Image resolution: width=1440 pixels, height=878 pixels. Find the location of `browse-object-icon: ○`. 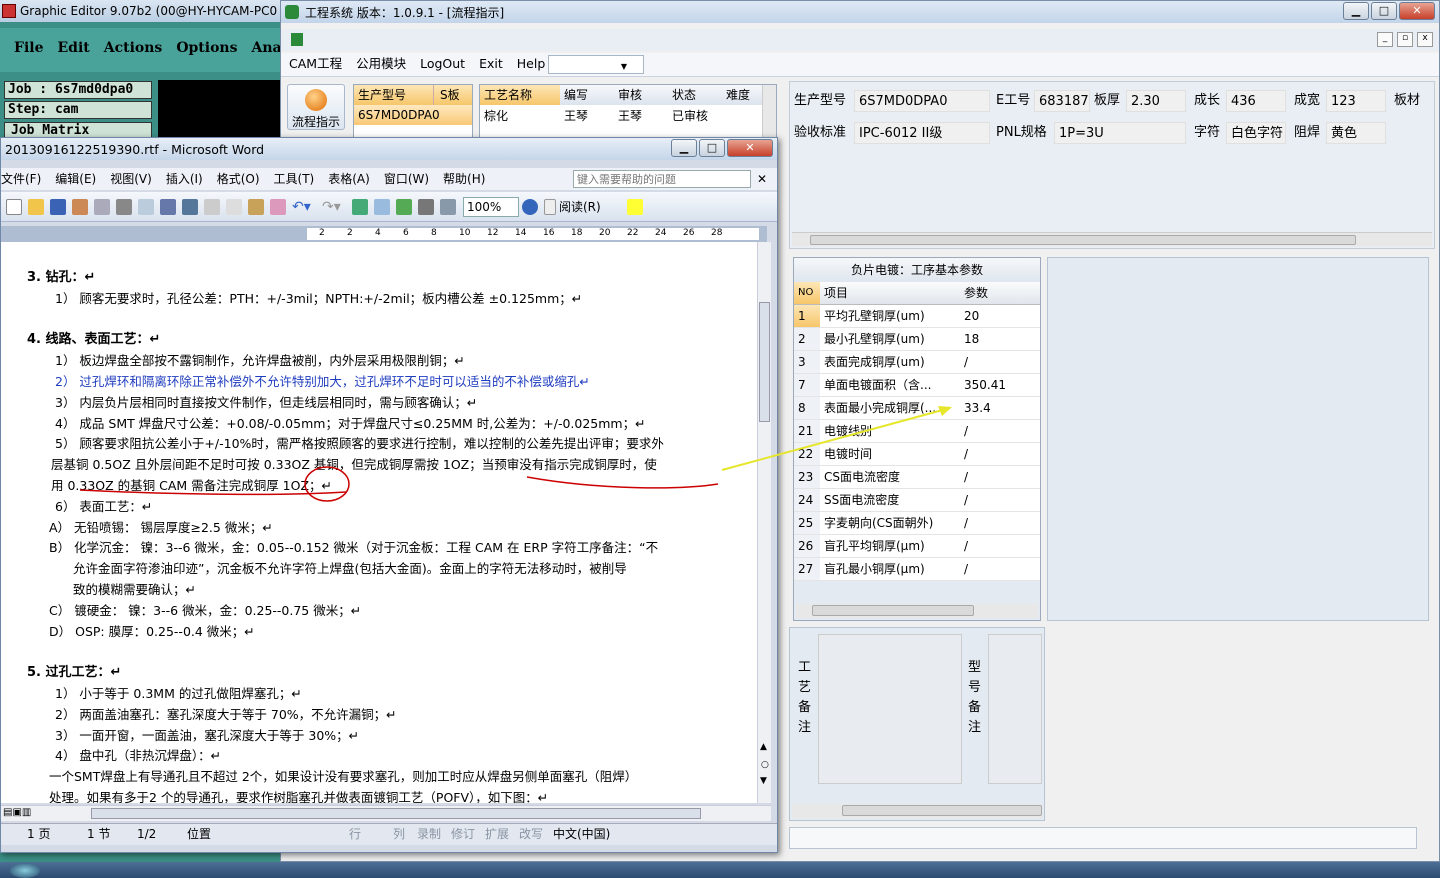

browse-object-icon: ○ is located at coordinates (765, 765).